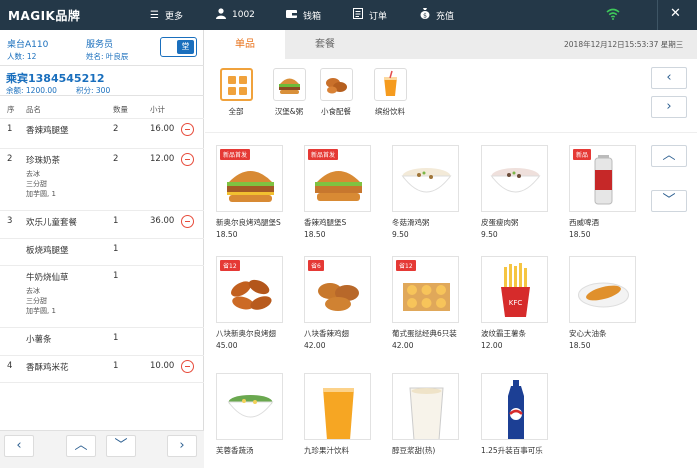 The height and width of the screenshot is (468, 697). Describe the element at coordinates (250, 406) in the screenshot. I see `soup-bowl-icon` at that location.